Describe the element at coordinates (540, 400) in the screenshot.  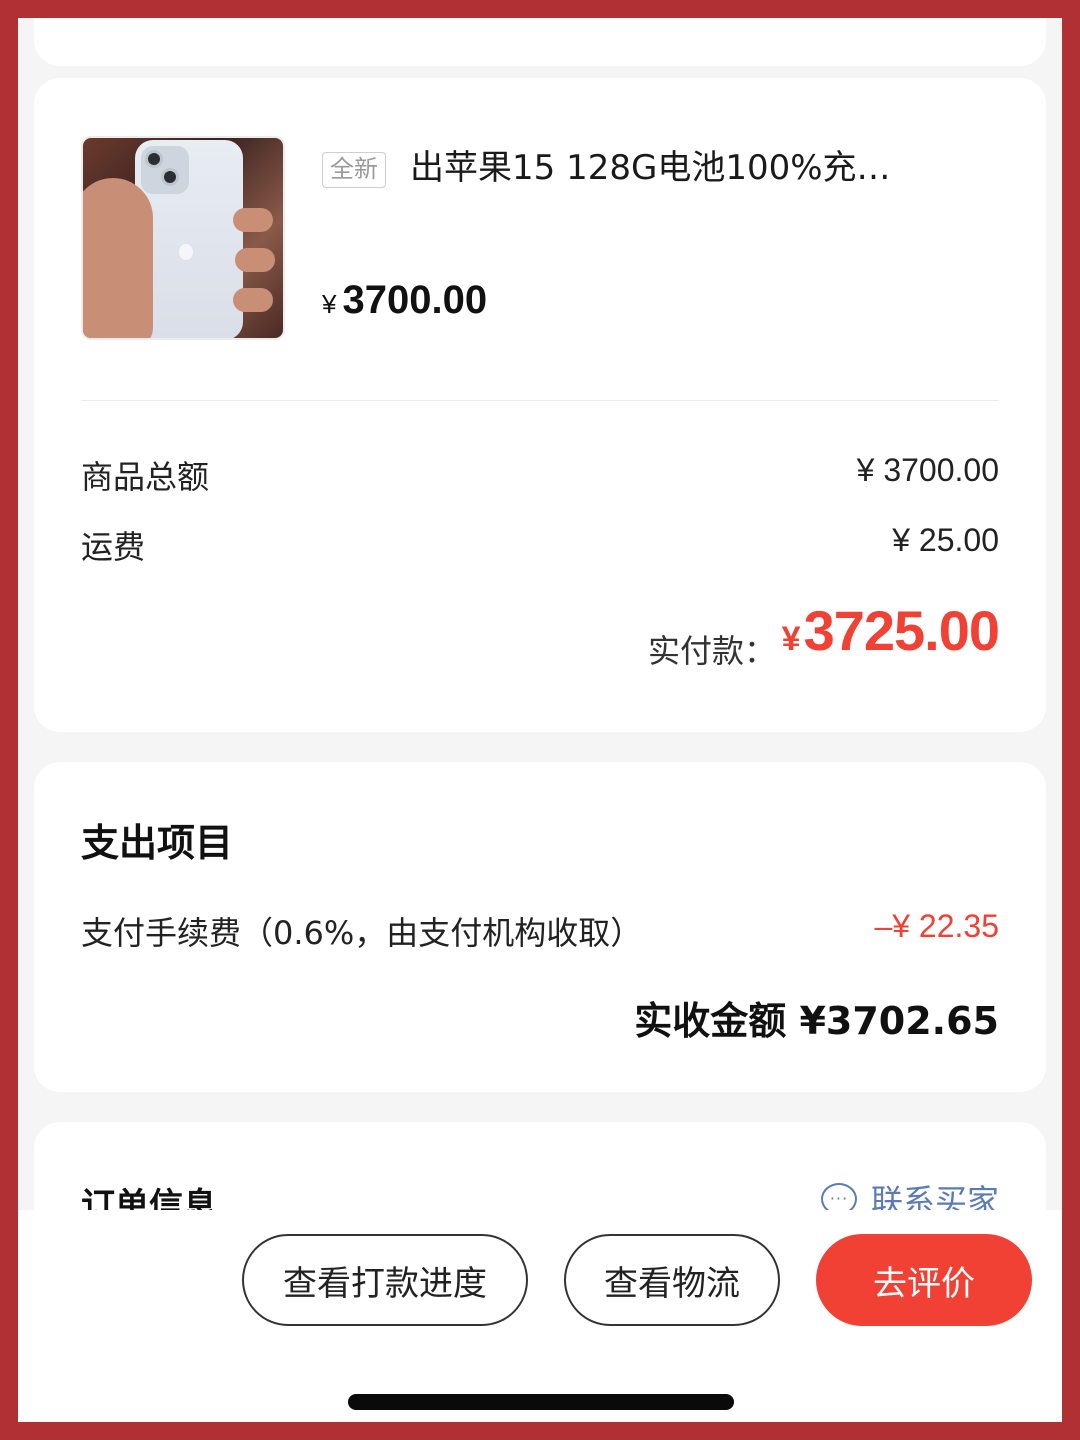
I see `divider` at that location.